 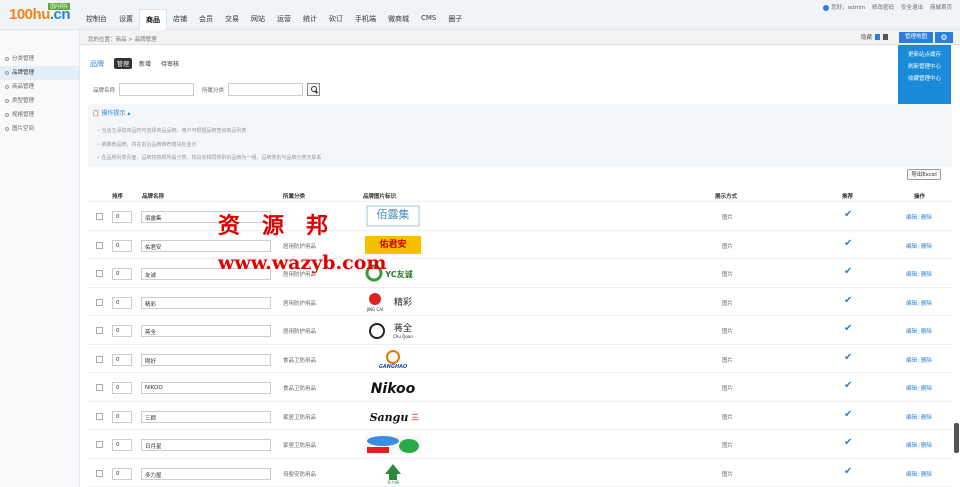 What do you see at coordinates (232, 19) in the screenshot?
I see `nav-item: 交易` at bounding box center [232, 19].